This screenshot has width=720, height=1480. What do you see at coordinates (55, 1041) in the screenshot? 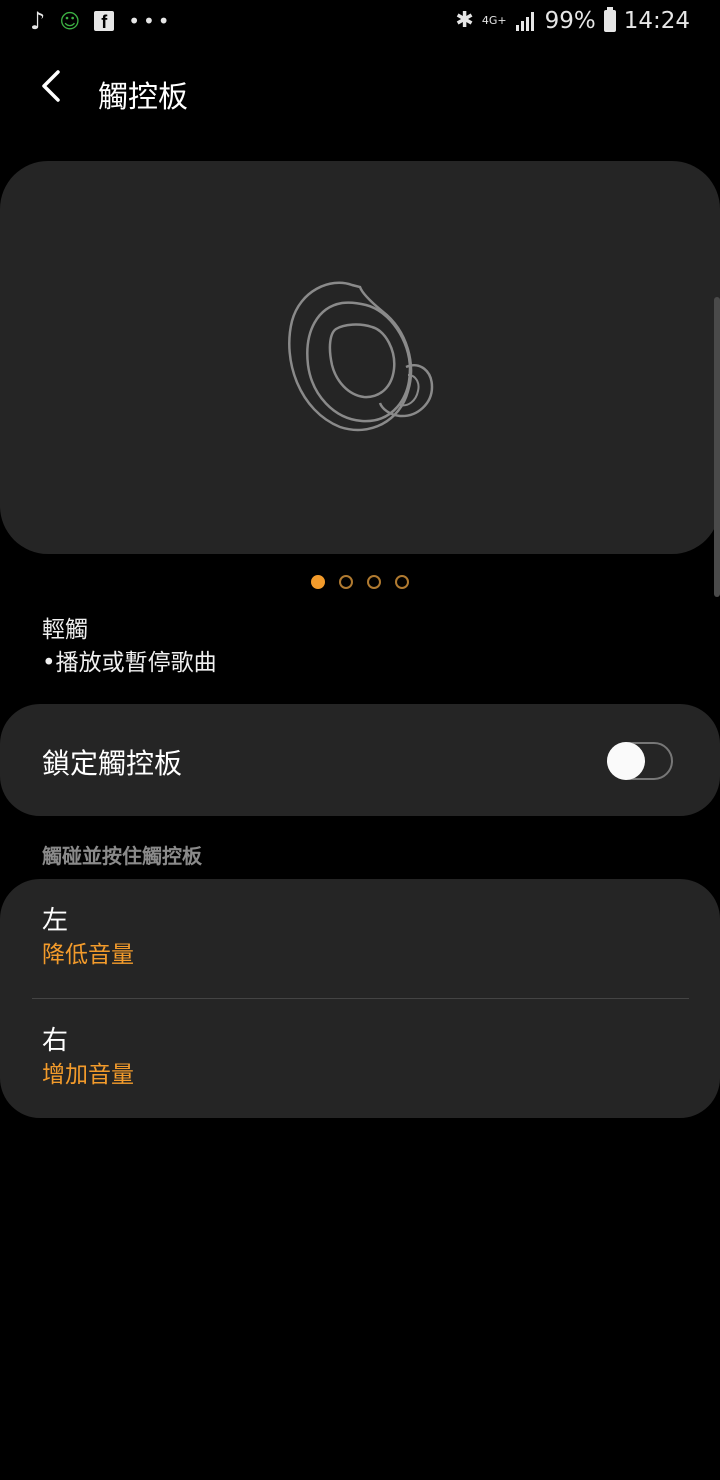
I see `right-side-label: 右` at bounding box center [55, 1041].